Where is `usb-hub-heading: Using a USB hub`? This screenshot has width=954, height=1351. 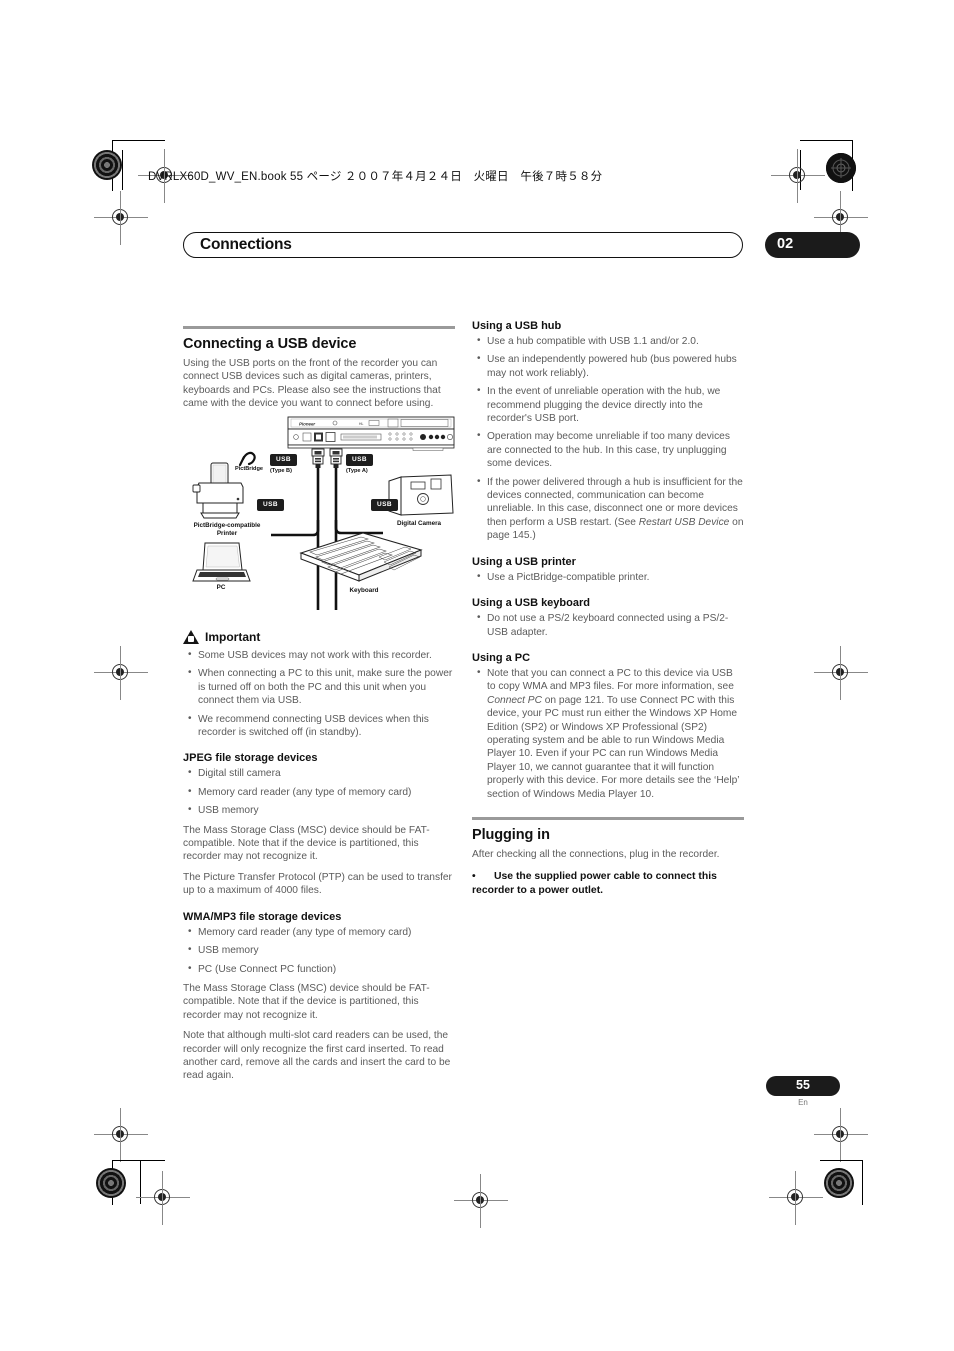
usb-hub-heading: Using a USB hub is located at coordinates (517, 326).